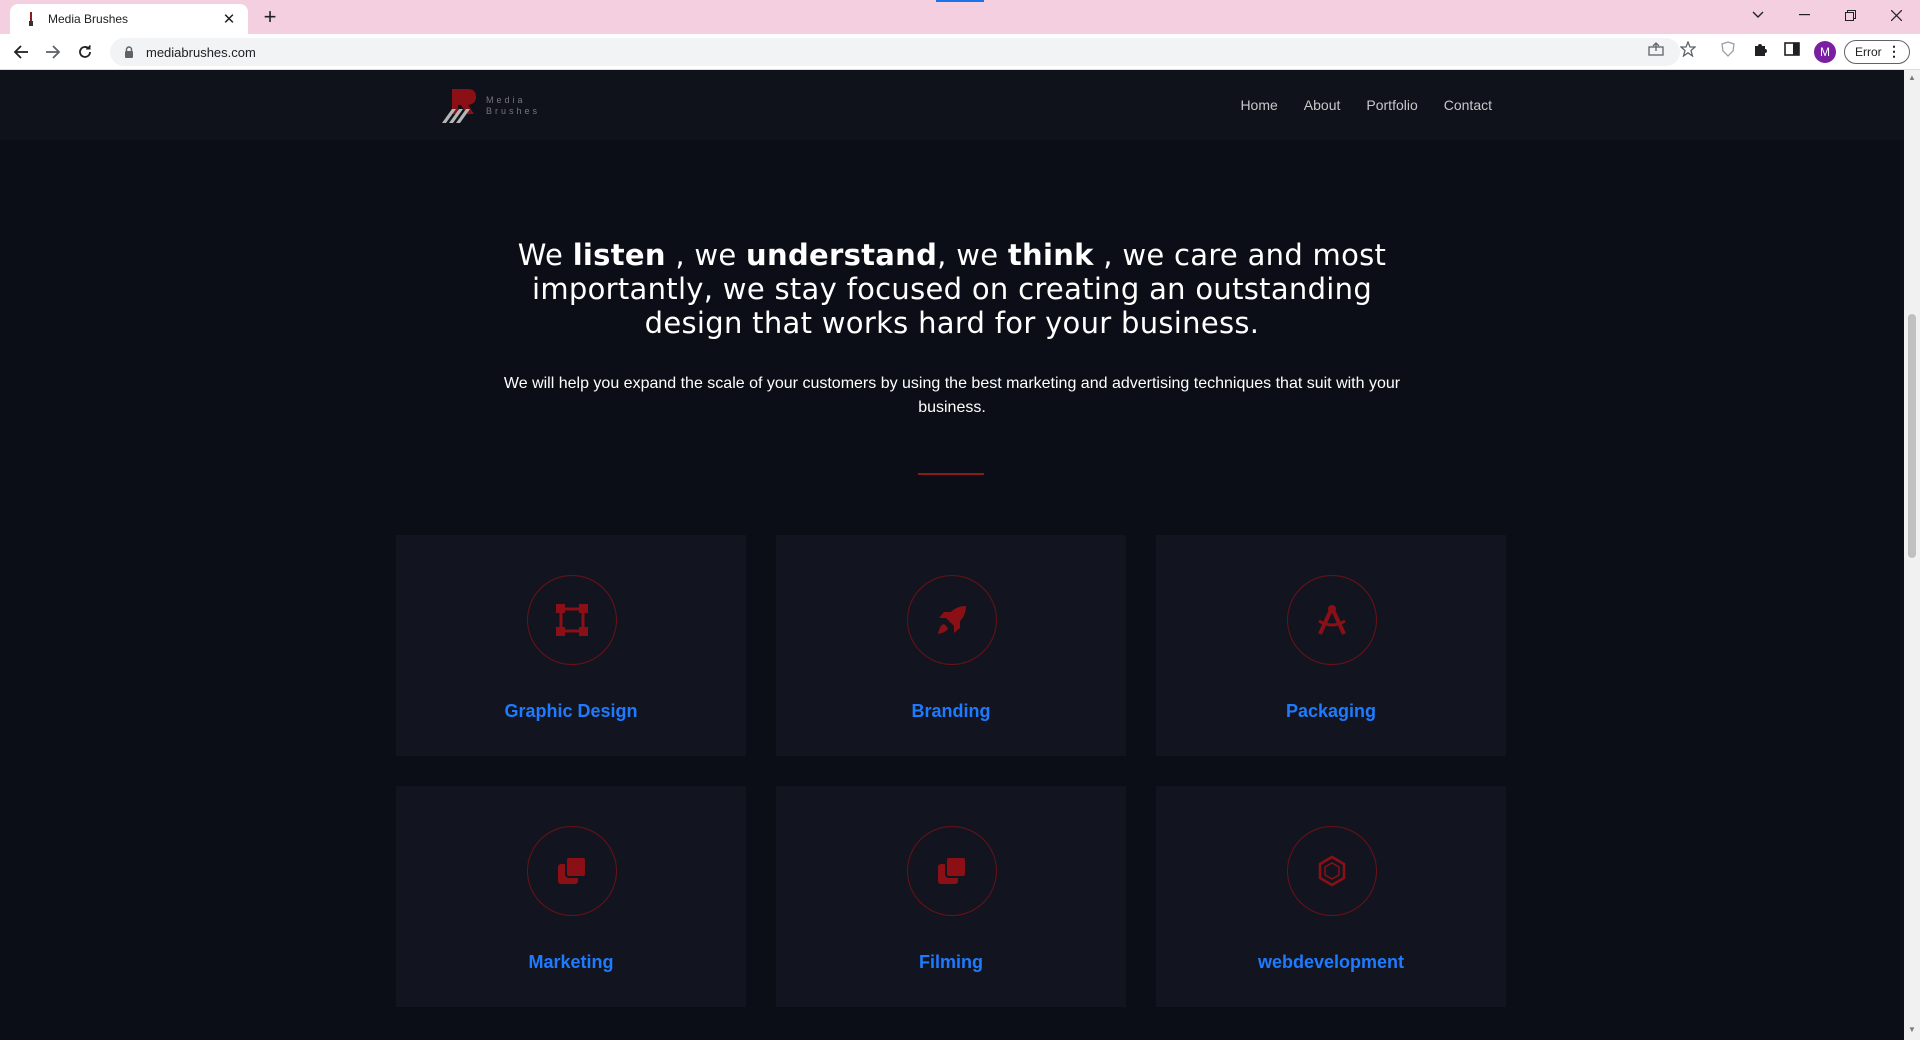 The width and height of the screenshot is (1920, 1040). Describe the element at coordinates (1896, 15) in the screenshot. I see `close-window-icon` at that location.